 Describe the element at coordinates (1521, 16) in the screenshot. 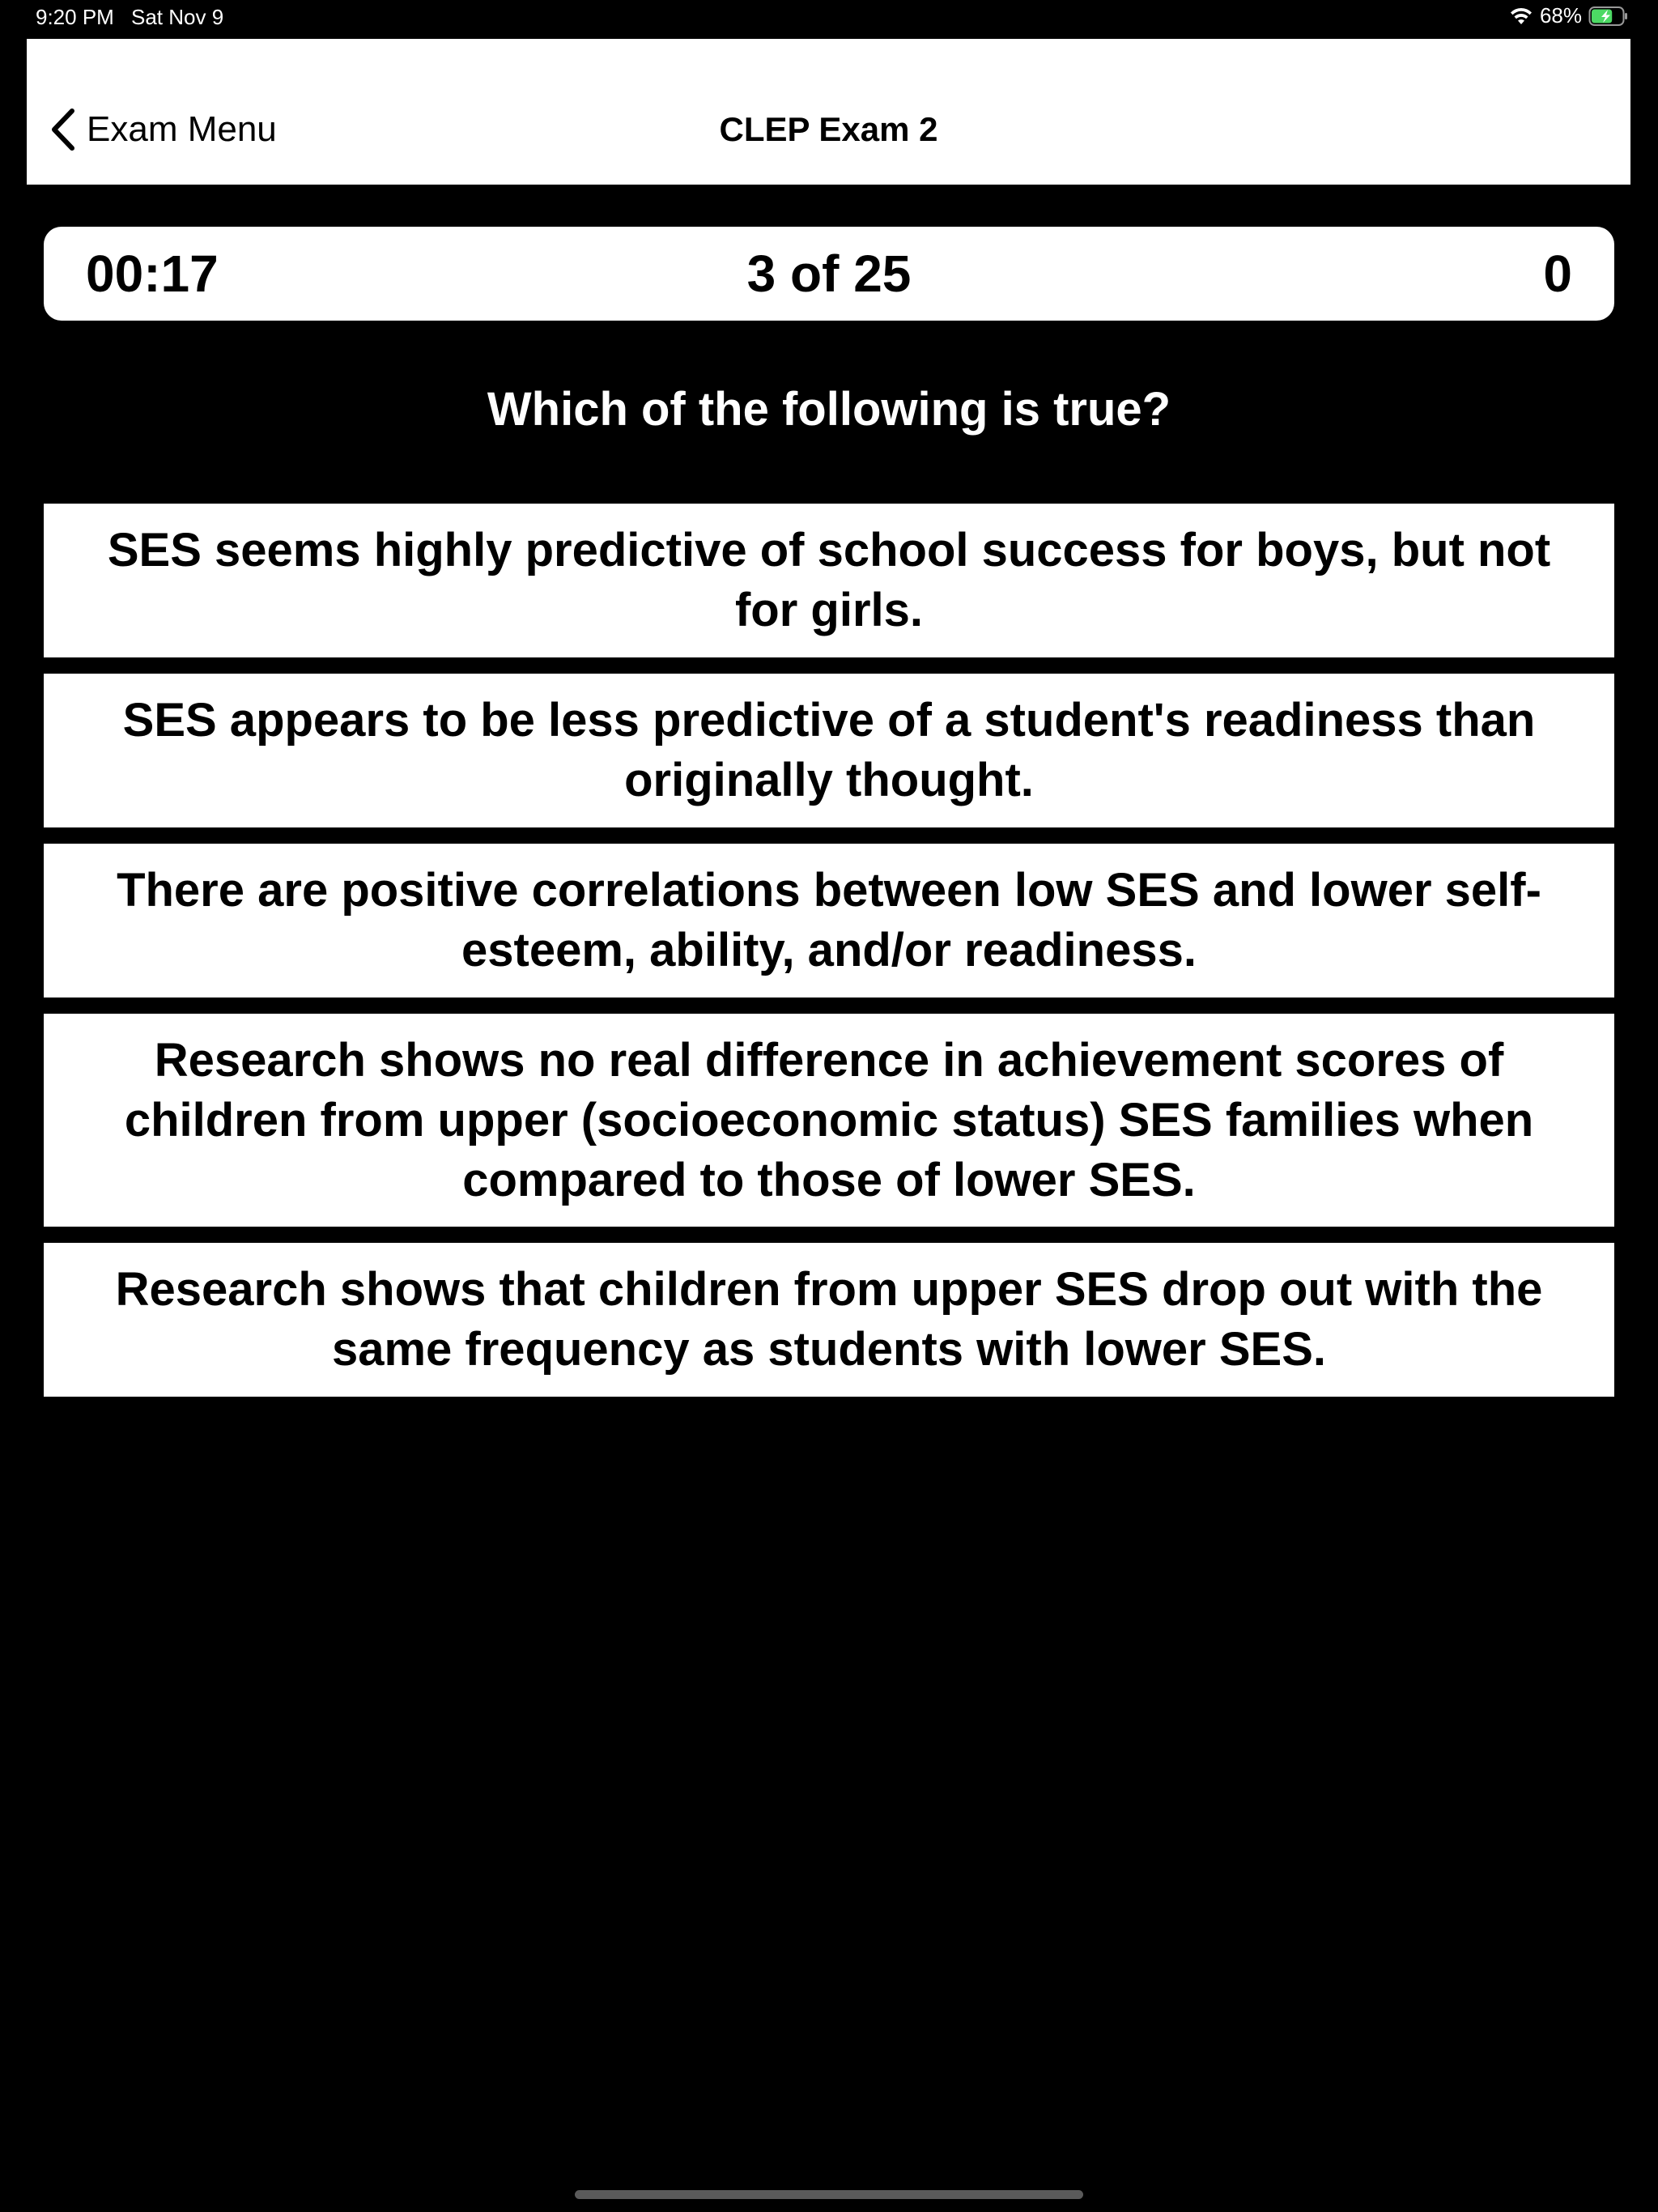

I see `wifi-icon` at that location.